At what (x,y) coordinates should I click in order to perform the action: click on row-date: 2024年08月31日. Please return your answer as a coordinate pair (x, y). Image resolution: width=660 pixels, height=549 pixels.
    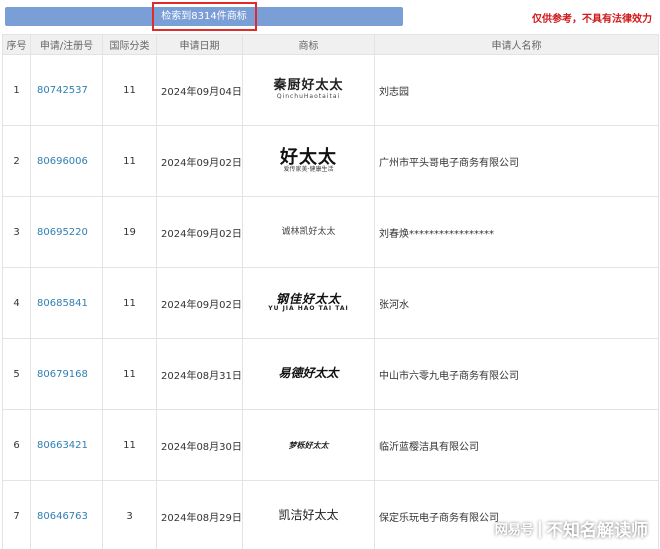
    Looking at the image, I should click on (199, 374).